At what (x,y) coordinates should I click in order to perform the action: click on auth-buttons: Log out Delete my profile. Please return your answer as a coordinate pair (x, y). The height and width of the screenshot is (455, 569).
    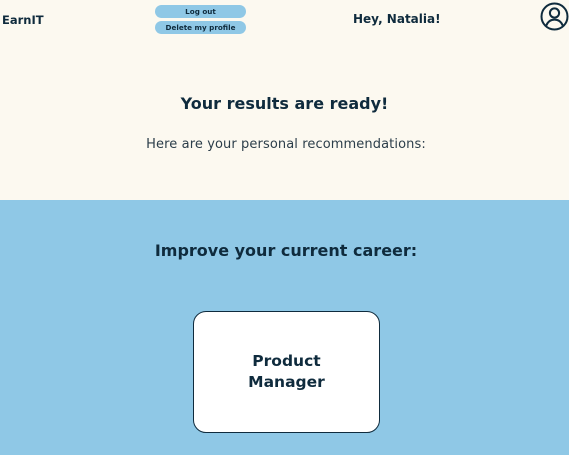
    Looking at the image, I should click on (200, 21).